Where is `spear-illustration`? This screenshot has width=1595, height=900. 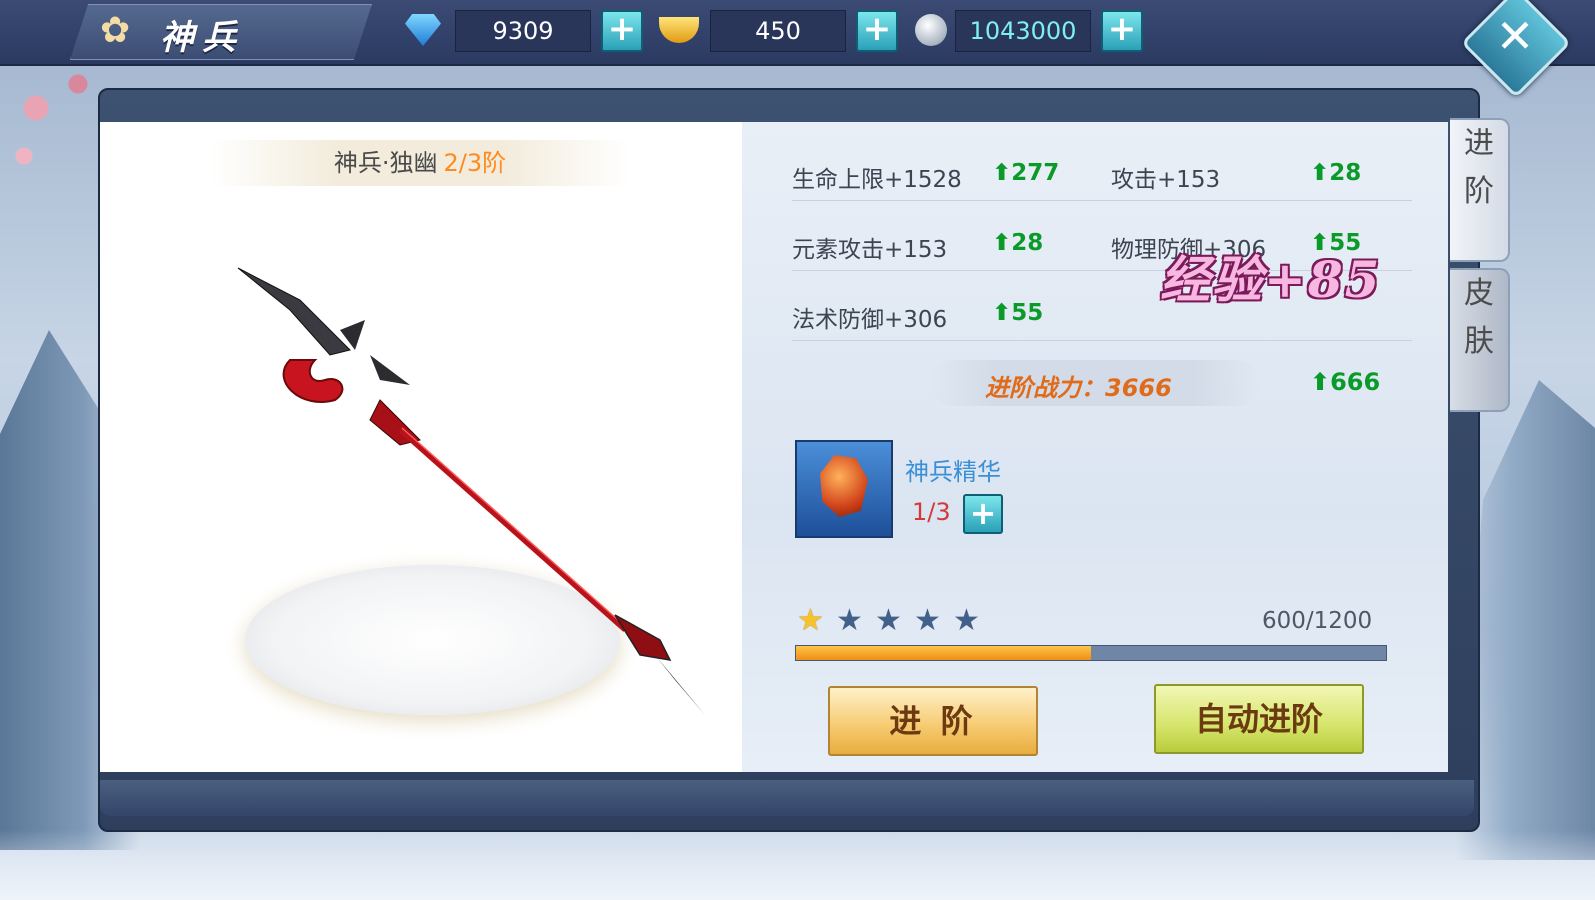 spear-illustration is located at coordinates (471, 491).